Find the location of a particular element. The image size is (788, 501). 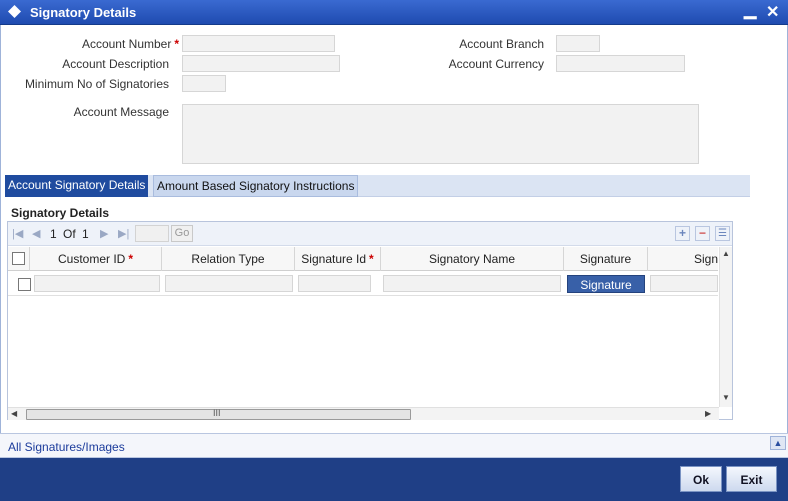

account-branch-label: Account Branch is located at coordinates (501, 44).